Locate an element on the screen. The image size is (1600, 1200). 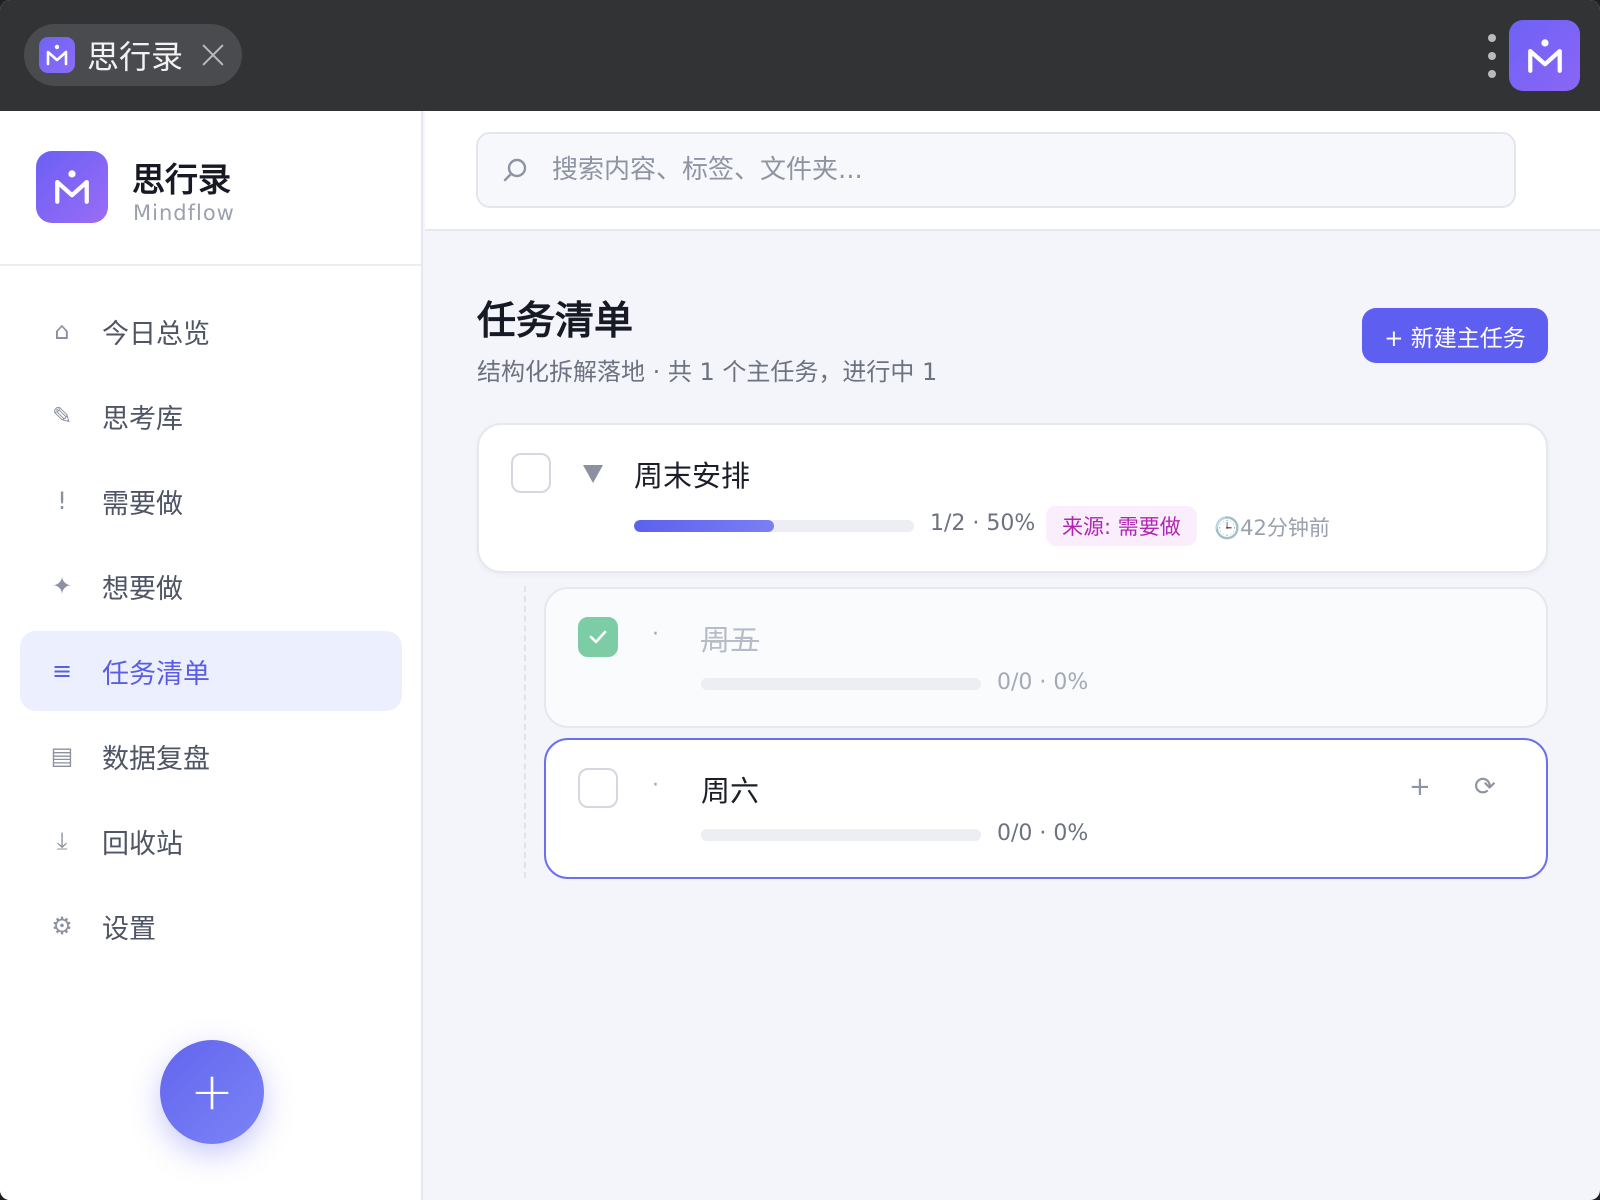
sidebar-item-1: ✎ 思考库 is located at coordinates (211, 416).